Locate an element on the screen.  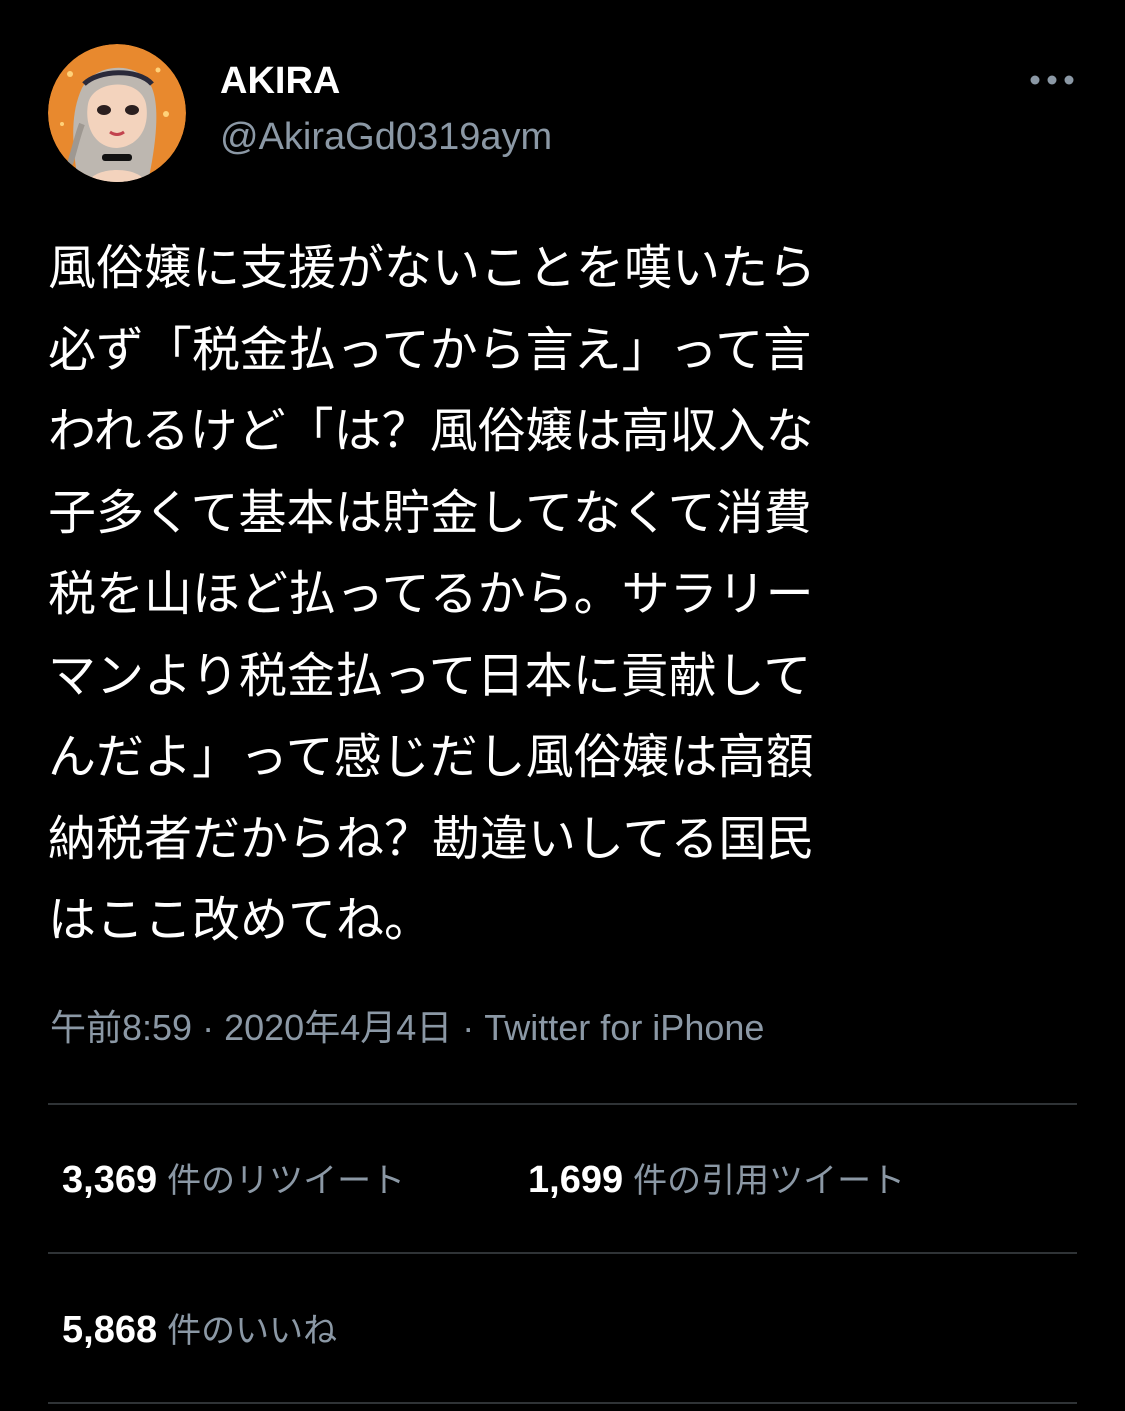
more-horizontal-icon is located at coordinates (1052, 80).